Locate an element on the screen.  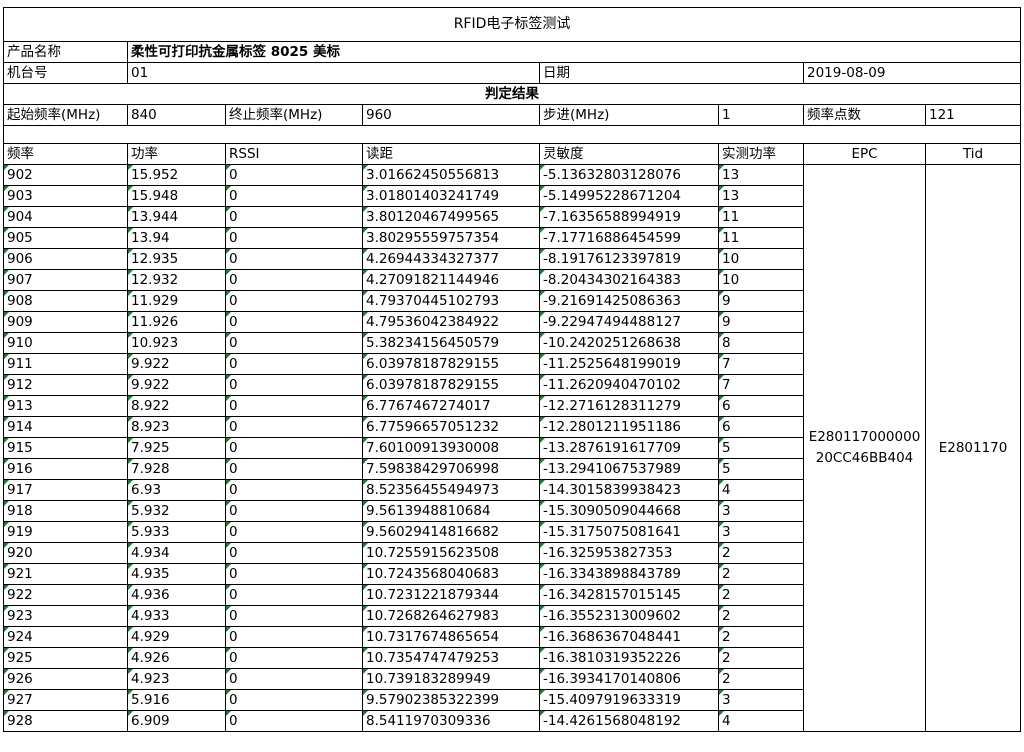
frequency-cell: 915 is located at coordinates (65, 448).